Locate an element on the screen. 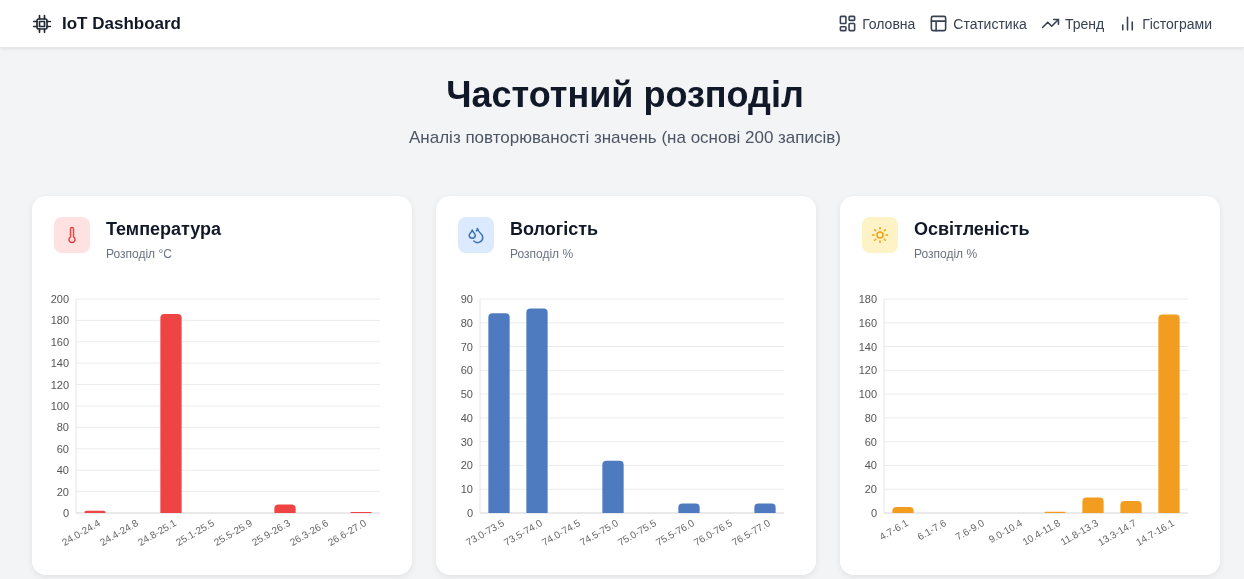 The height and width of the screenshot is (579, 1244). axis-tick-label: 90 is located at coordinates (466, 299).